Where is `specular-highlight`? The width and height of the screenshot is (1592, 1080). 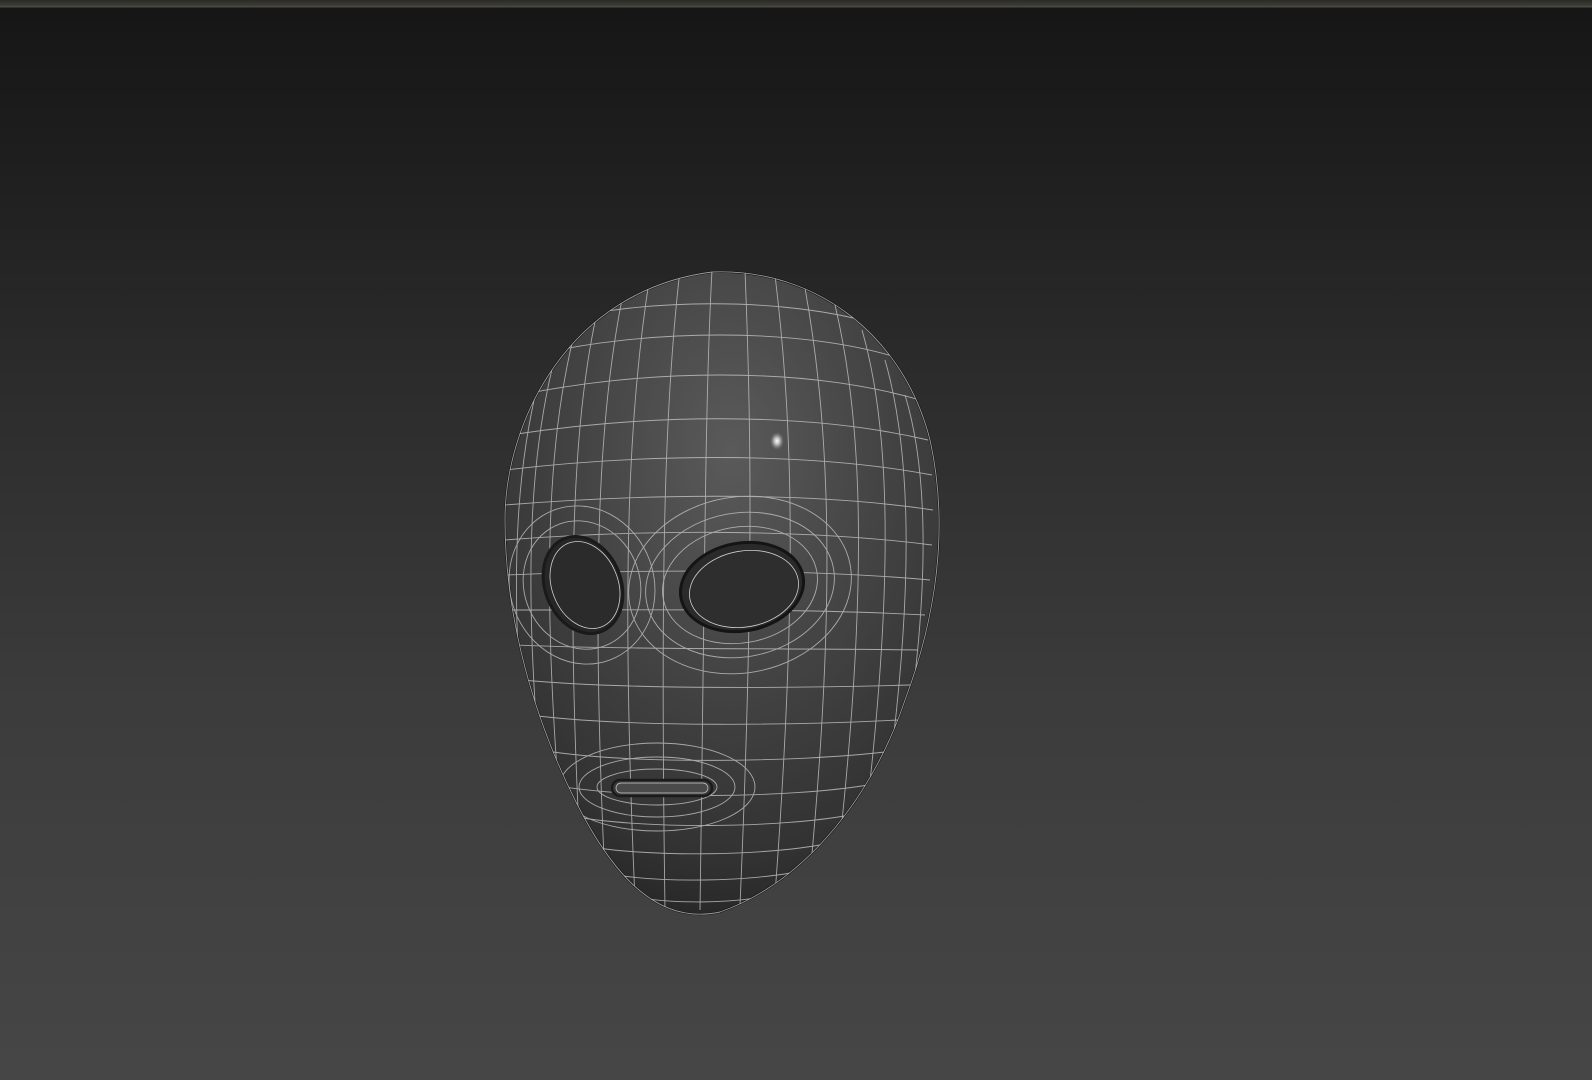
specular-highlight is located at coordinates (777, 441).